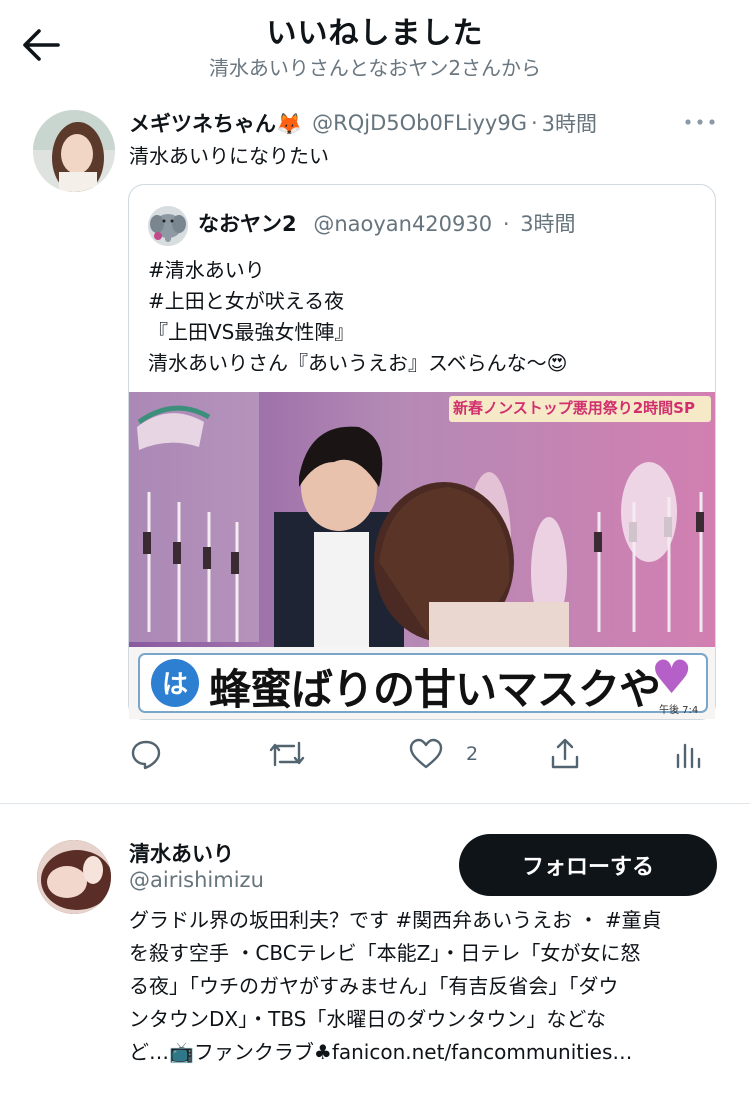 Image resolution: width=750 pixels, height=1104 pixels. What do you see at coordinates (229, 156) in the screenshot?
I see `tweet-text: 清水あいりになりたい` at bounding box center [229, 156].